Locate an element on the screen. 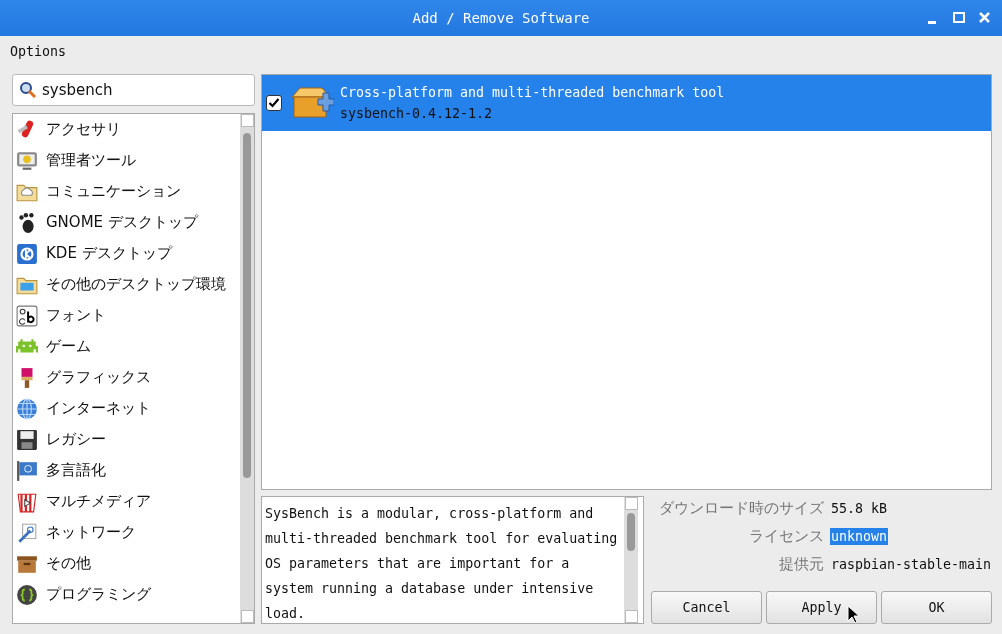 The height and width of the screenshot is (634, 1002). menu-item: Options is located at coordinates (38, 51).